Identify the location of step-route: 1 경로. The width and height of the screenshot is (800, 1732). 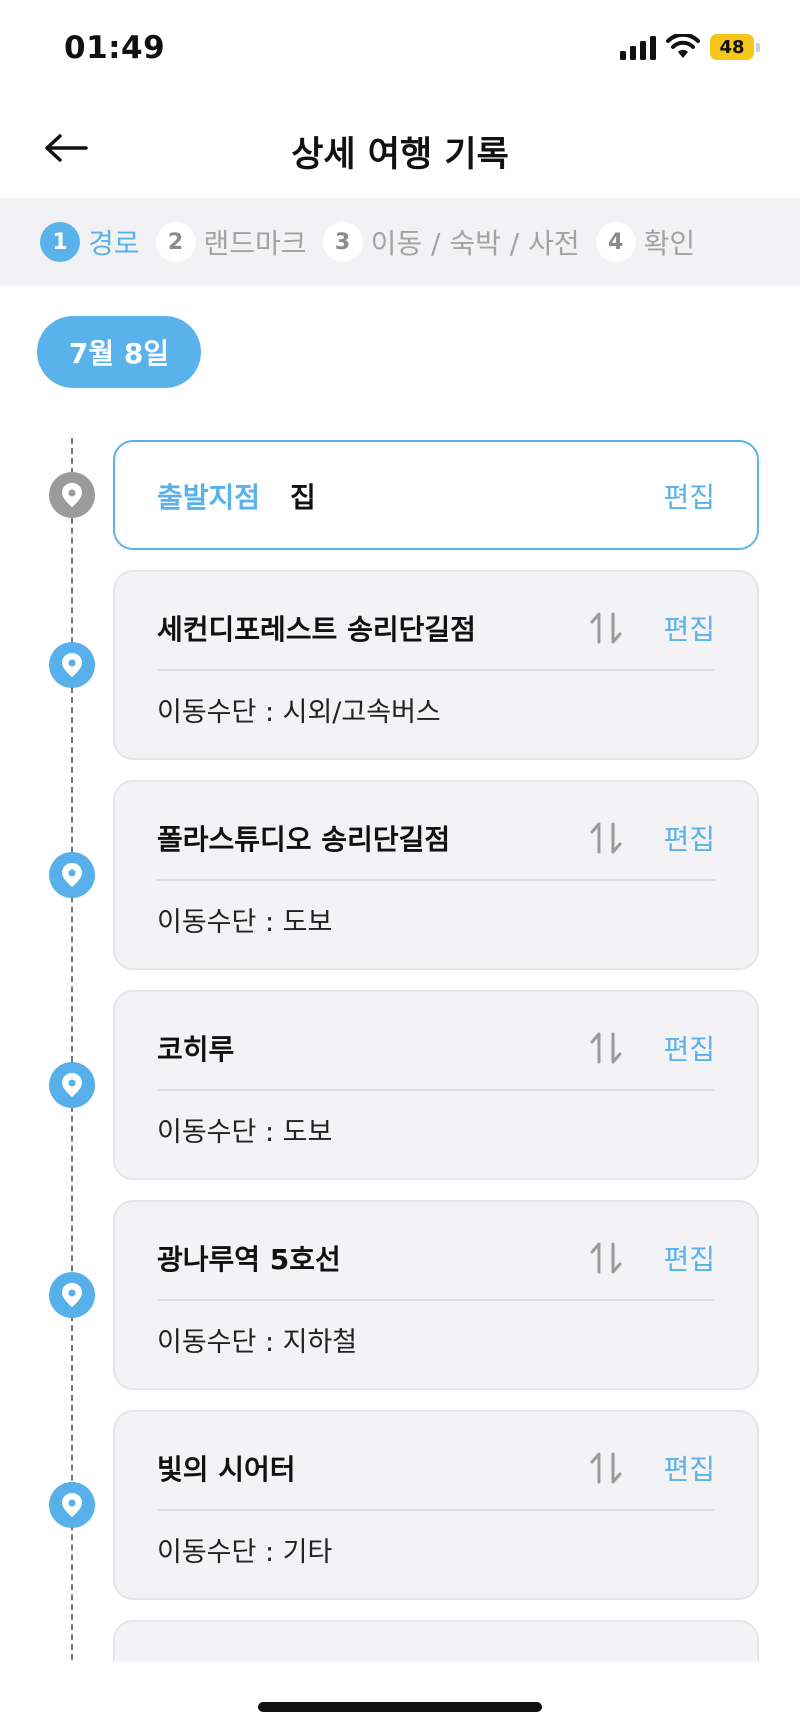
(90, 242).